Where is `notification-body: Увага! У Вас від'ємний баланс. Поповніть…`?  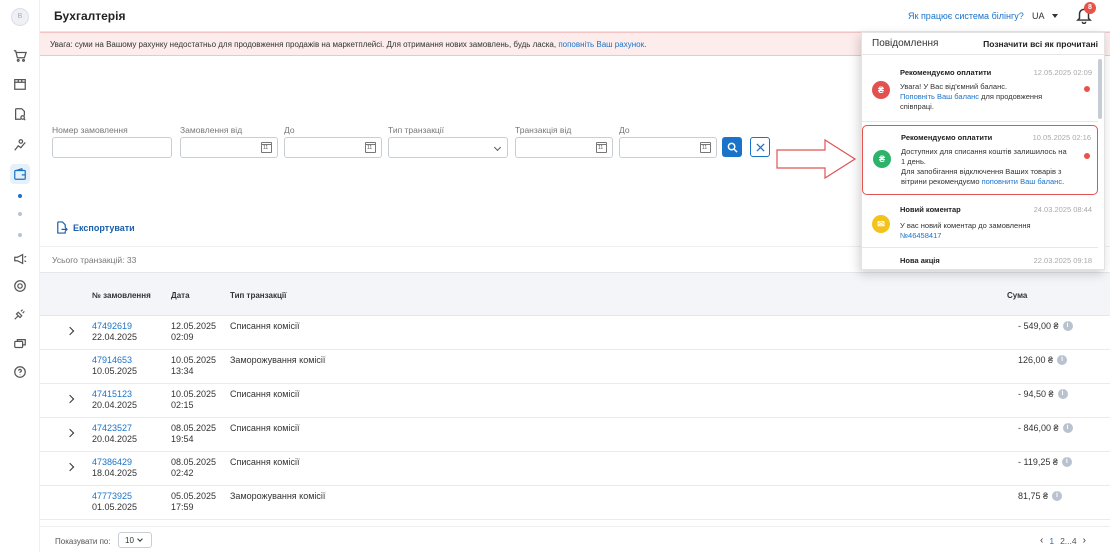 notification-body: Увага! У Вас від'ємний баланс. Поповніть… is located at coordinates (985, 97).